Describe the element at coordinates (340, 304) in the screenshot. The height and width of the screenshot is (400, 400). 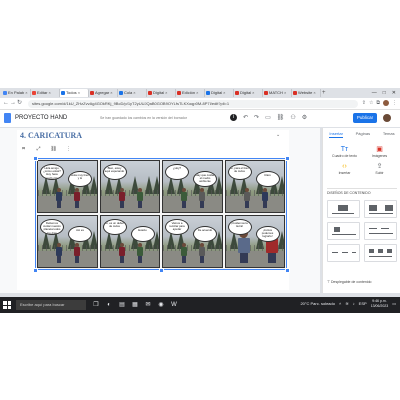
I see `tray-chevron-icon: ˄` at that location.